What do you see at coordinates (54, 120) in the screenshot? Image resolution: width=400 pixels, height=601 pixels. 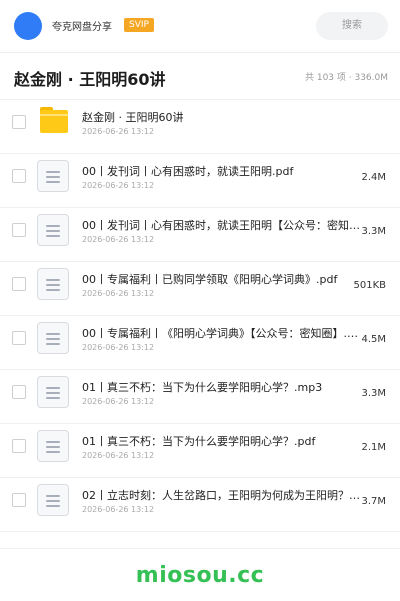 I see `folder-icon` at bounding box center [54, 120].